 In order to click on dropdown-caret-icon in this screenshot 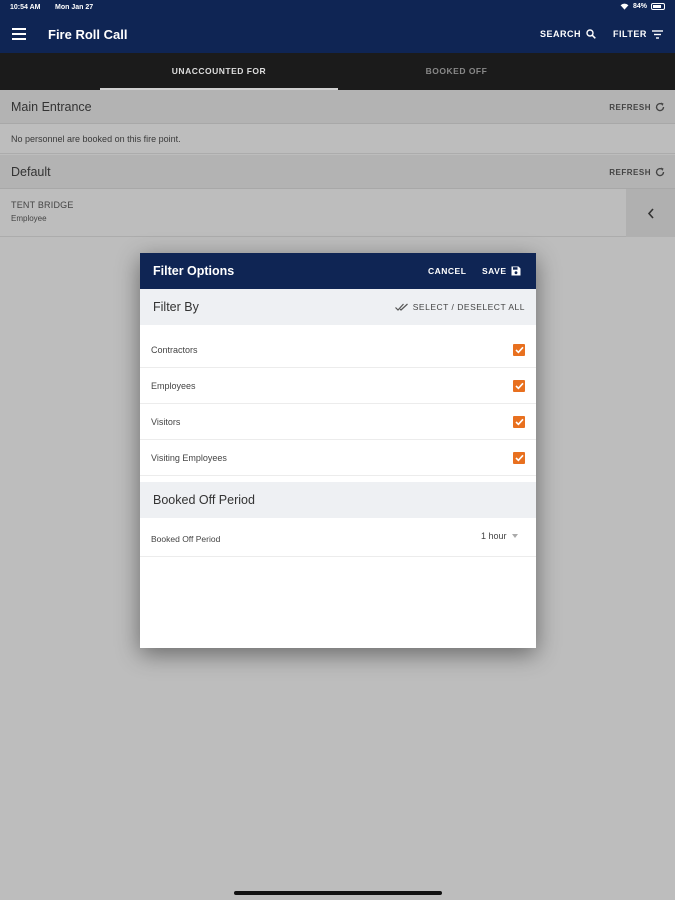, I will do `click(514, 536)`.